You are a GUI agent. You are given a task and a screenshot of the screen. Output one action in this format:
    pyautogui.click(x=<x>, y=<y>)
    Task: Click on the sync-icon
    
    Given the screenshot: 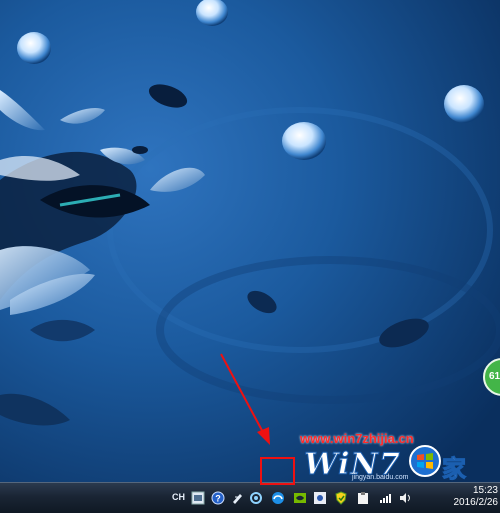 What is the action you would take?
    pyautogui.click(x=256, y=498)
    